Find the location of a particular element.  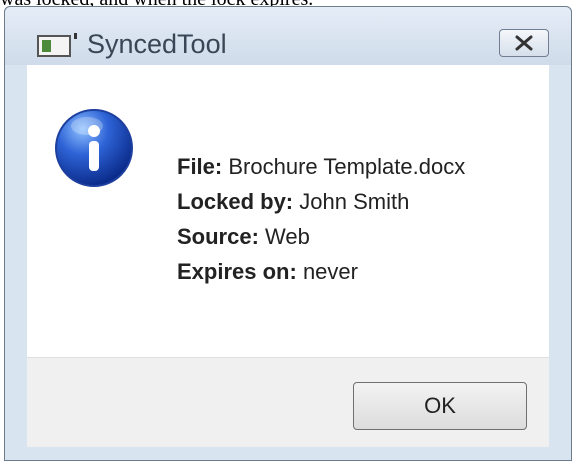

source-value: Web is located at coordinates (287, 236).